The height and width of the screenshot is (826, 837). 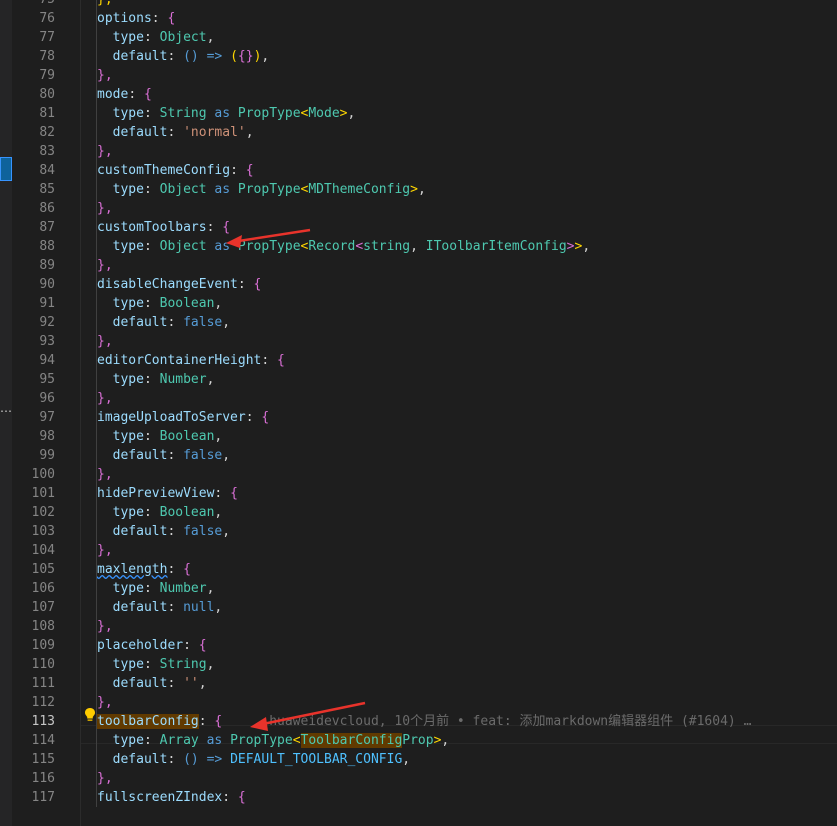 I want to click on arrow-toolbar-config, so click(x=308, y=716).